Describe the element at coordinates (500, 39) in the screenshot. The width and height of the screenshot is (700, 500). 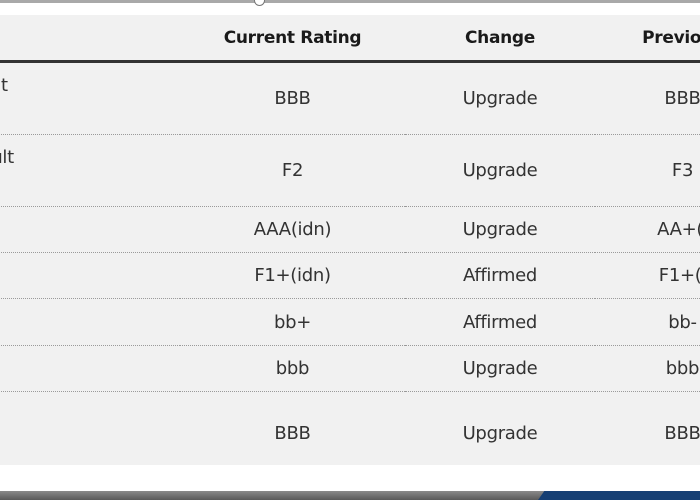
I see `header-change: Change` at that location.